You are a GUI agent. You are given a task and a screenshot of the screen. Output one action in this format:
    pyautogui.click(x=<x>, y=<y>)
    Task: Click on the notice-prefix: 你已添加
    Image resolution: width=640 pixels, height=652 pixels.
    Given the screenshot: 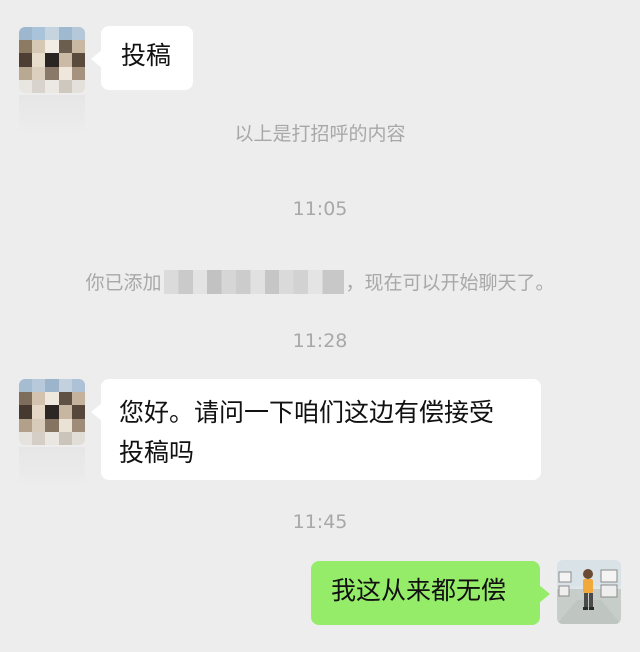 What is the action you would take?
    pyautogui.click(x=123, y=283)
    